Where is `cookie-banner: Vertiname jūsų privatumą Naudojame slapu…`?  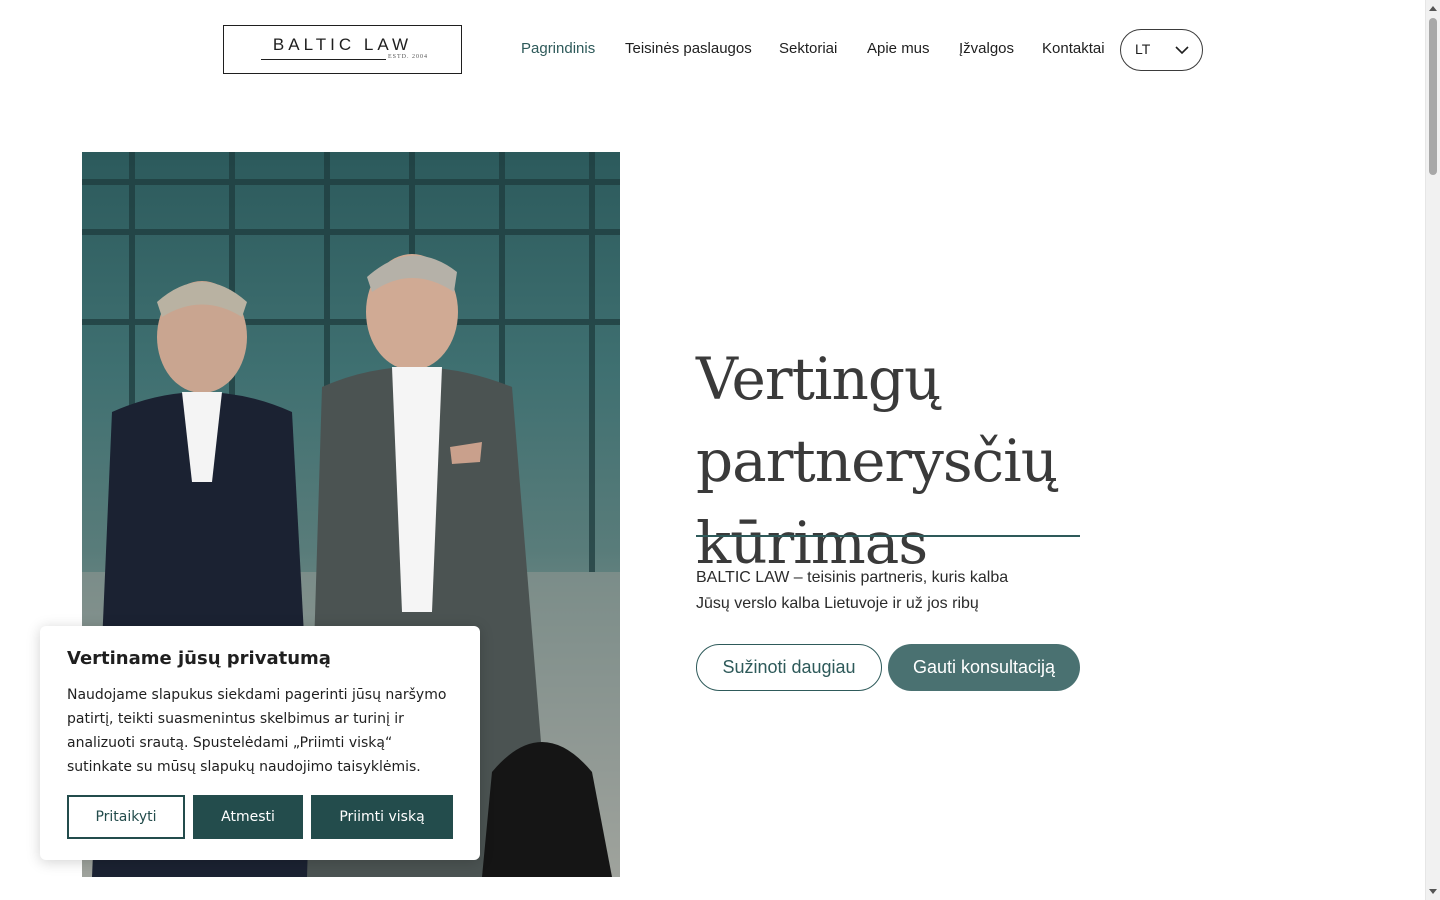 cookie-banner: Vertiname jūsų privatumą Naudojame slapu… is located at coordinates (260, 743).